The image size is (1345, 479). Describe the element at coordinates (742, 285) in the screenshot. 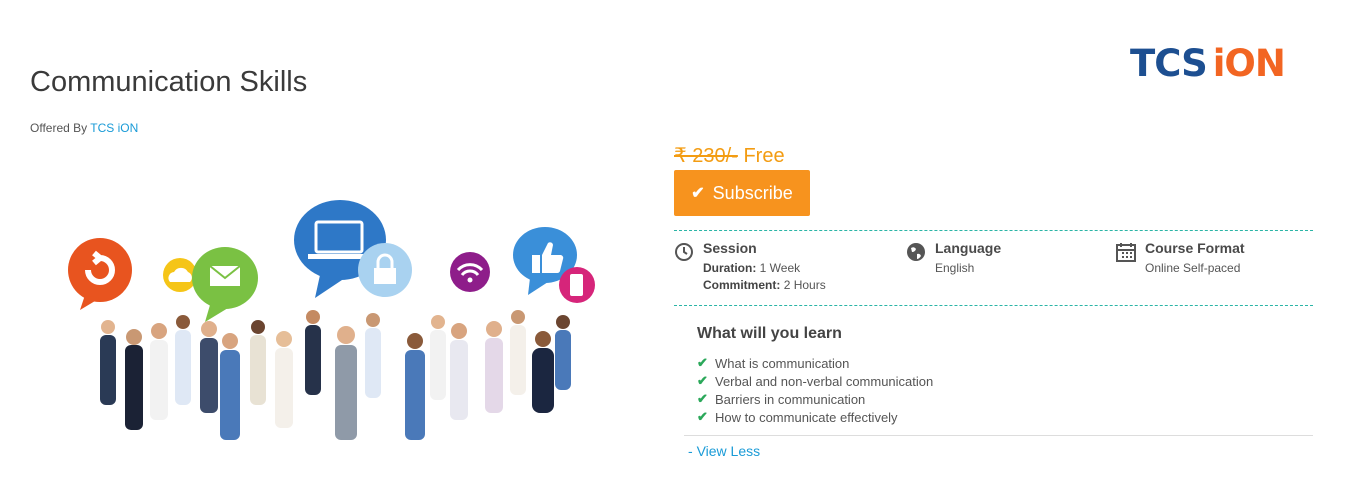

I see `commitment-label: Commitment:` at that location.